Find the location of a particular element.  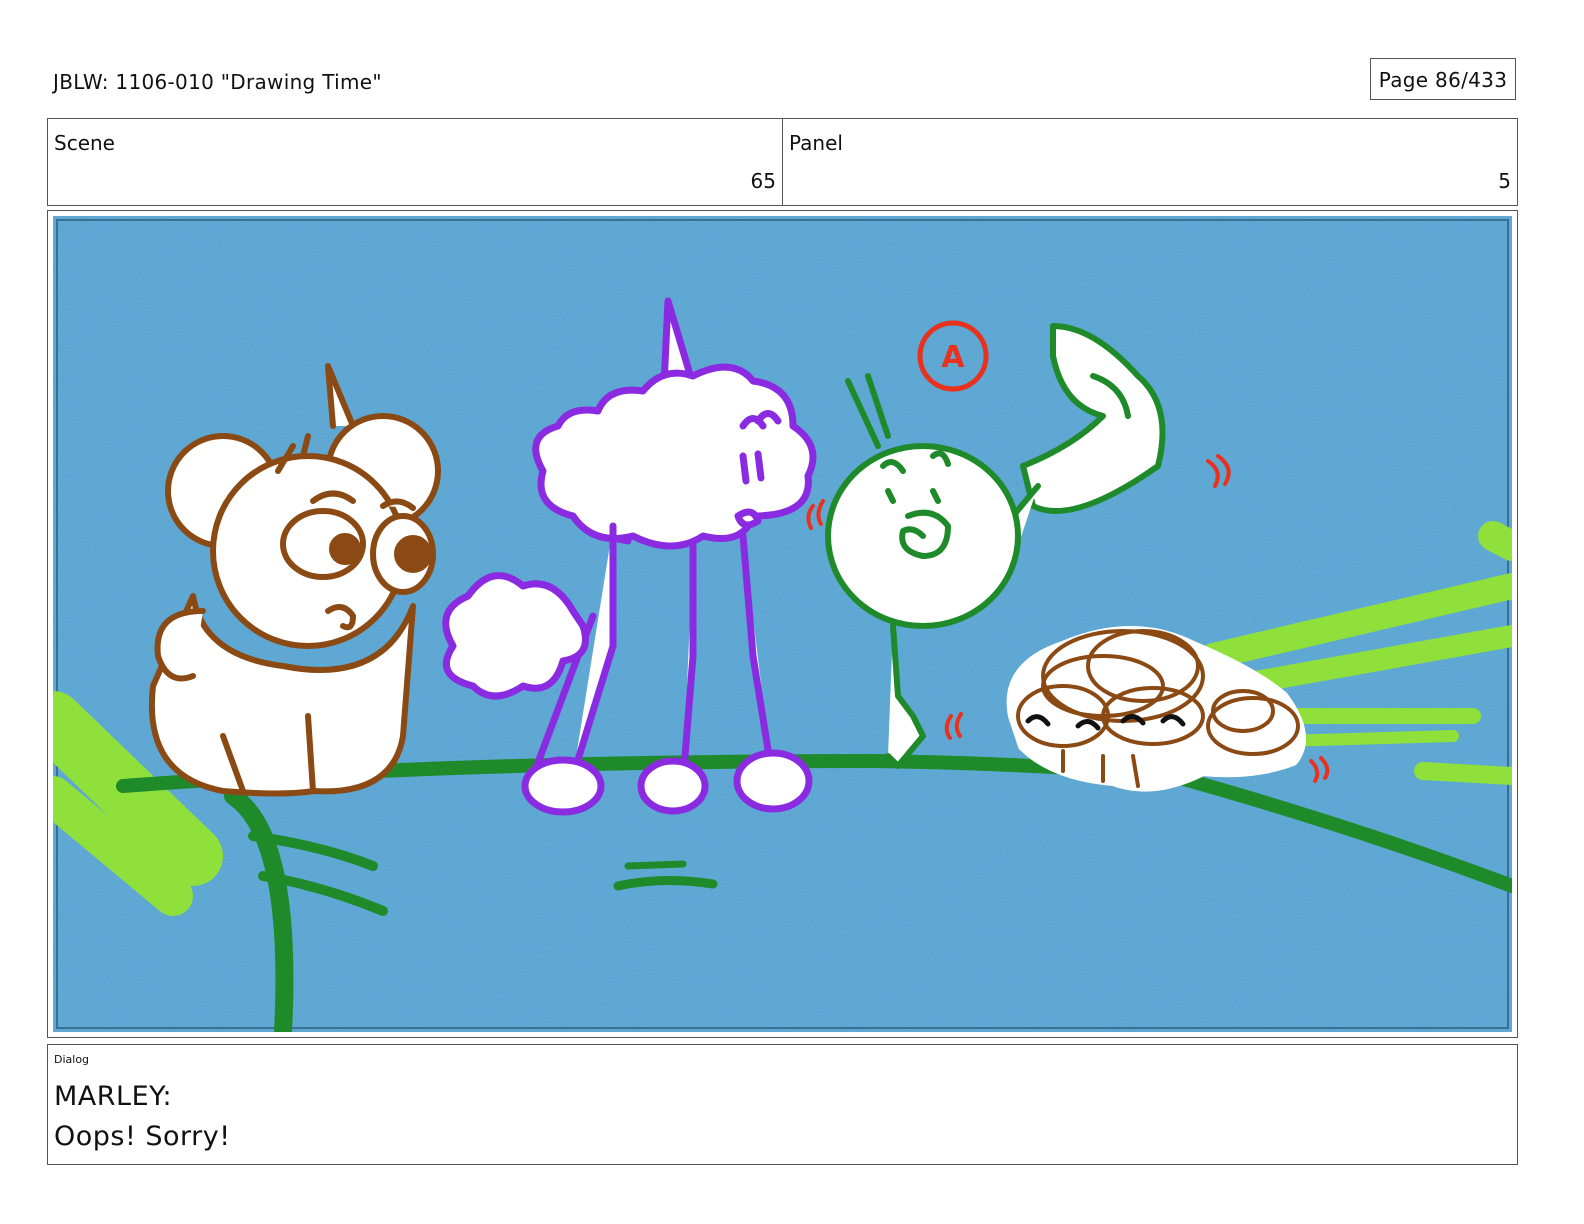

dialog-speaker: MARLEY: is located at coordinates (113, 1096).